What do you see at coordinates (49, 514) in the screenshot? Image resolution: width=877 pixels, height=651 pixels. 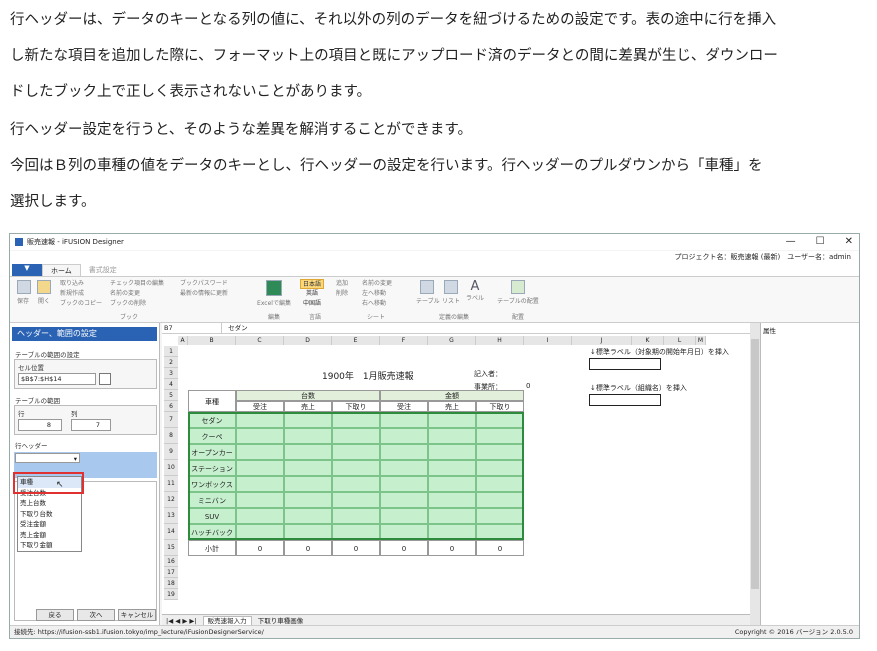 I see `dropdown-option: 下取り台数` at bounding box center [49, 514].